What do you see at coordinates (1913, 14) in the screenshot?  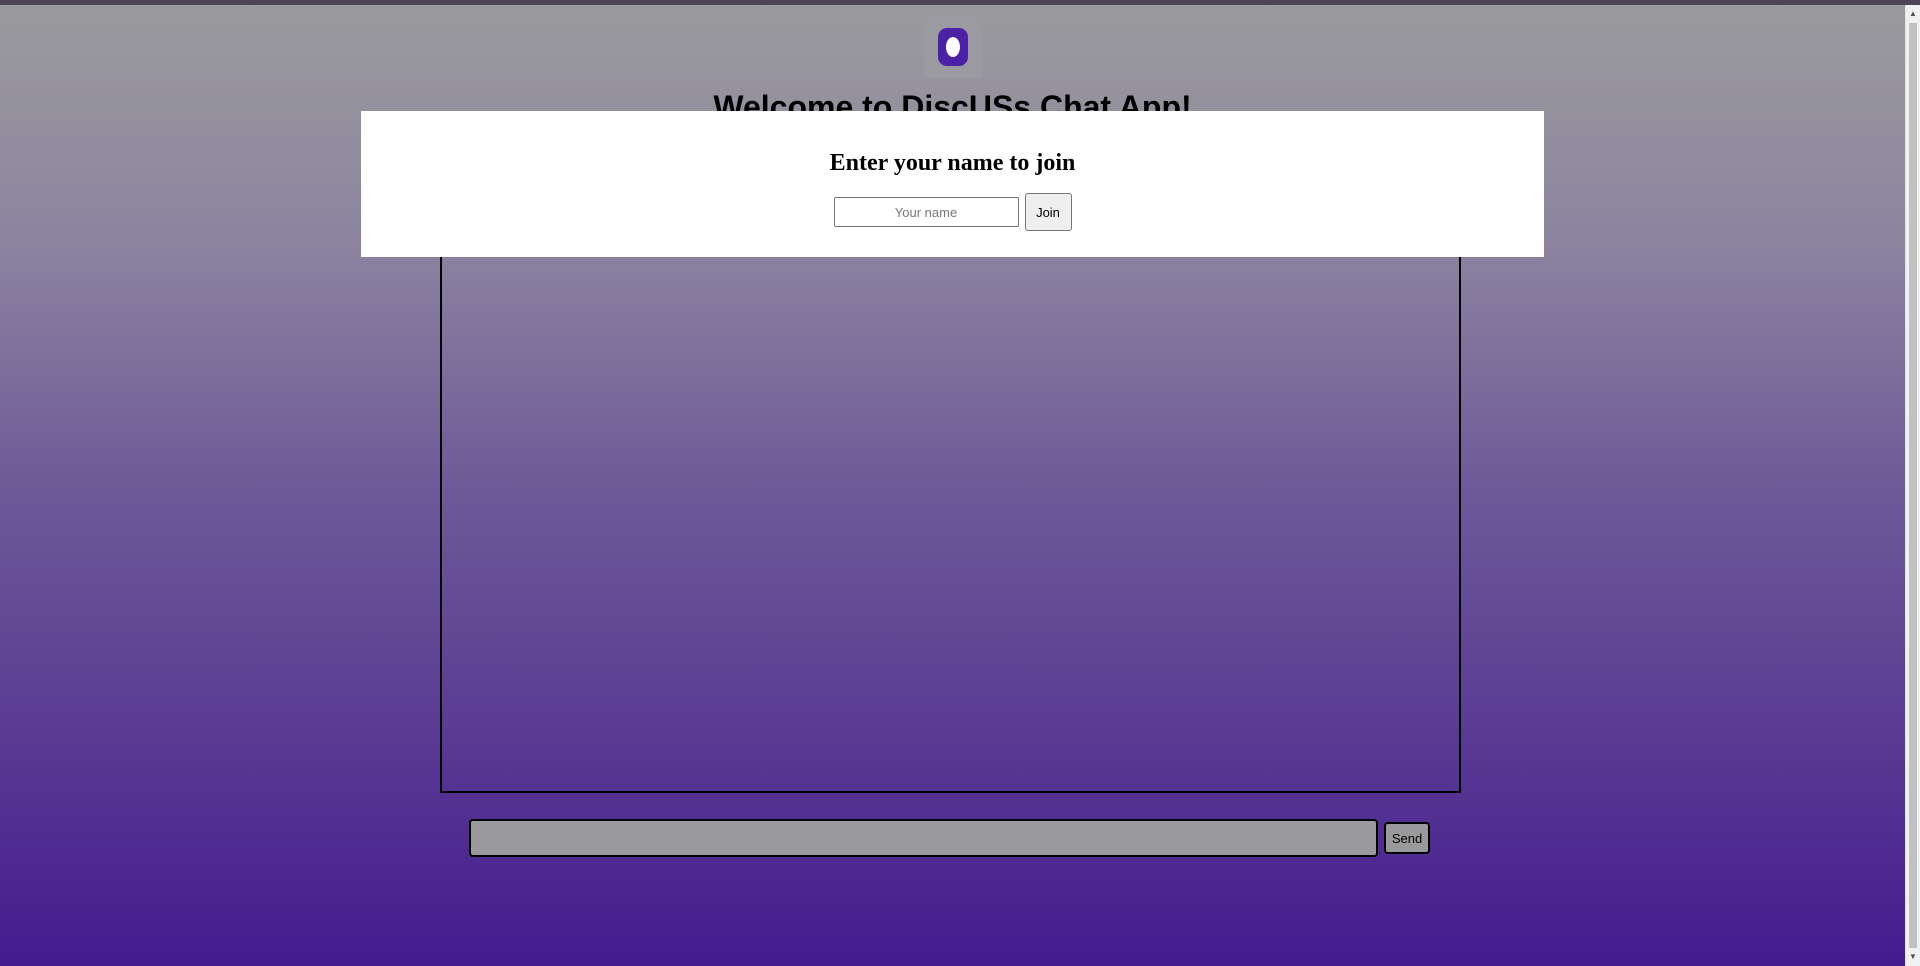 I see `scroll-up-arrow-icon: ▲` at bounding box center [1913, 14].